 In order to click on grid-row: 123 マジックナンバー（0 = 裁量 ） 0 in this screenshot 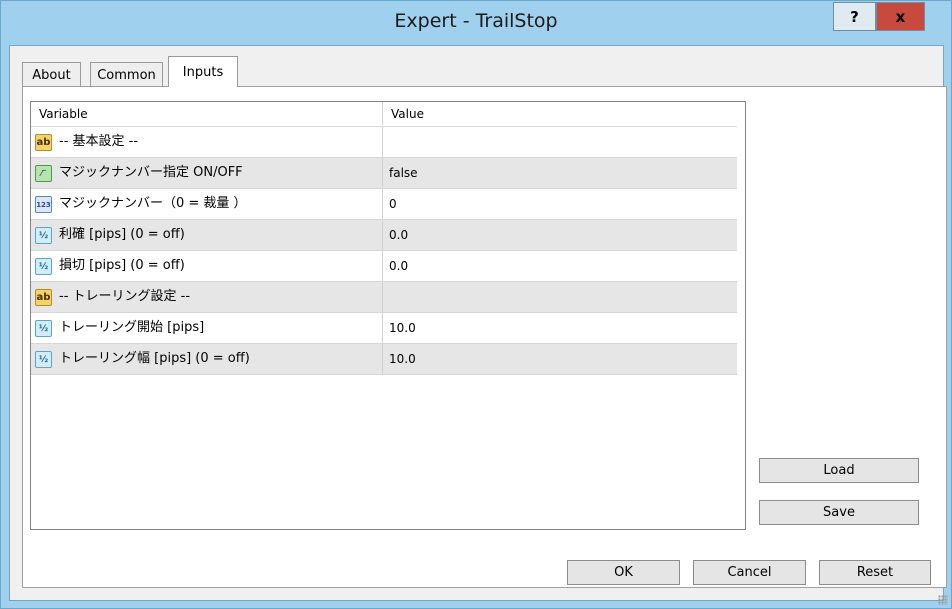, I will do `click(384, 204)`.